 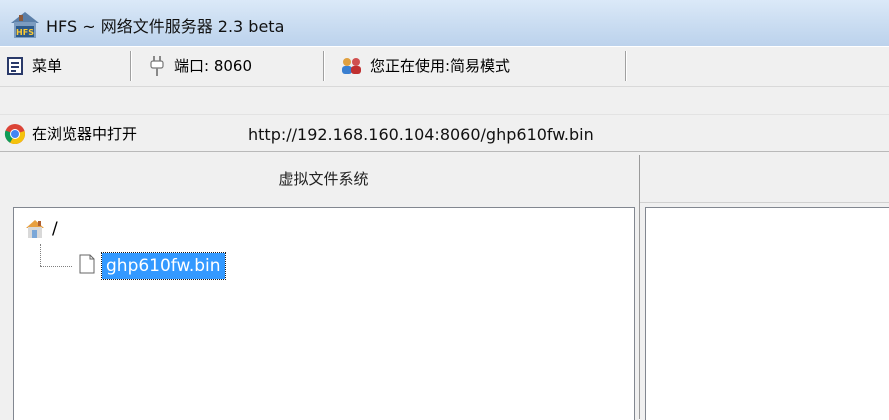 I want to click on vfs-header-label: 虚拟文件系统, so click(x=323, y=179).